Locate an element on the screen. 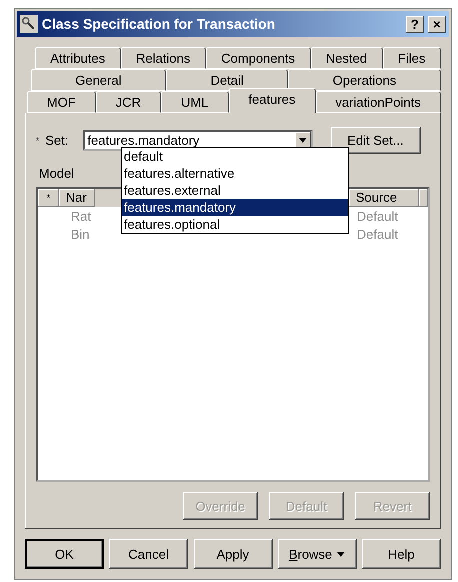 The image size is (458, 582). close-button: × is located at coordinates (437, 24).